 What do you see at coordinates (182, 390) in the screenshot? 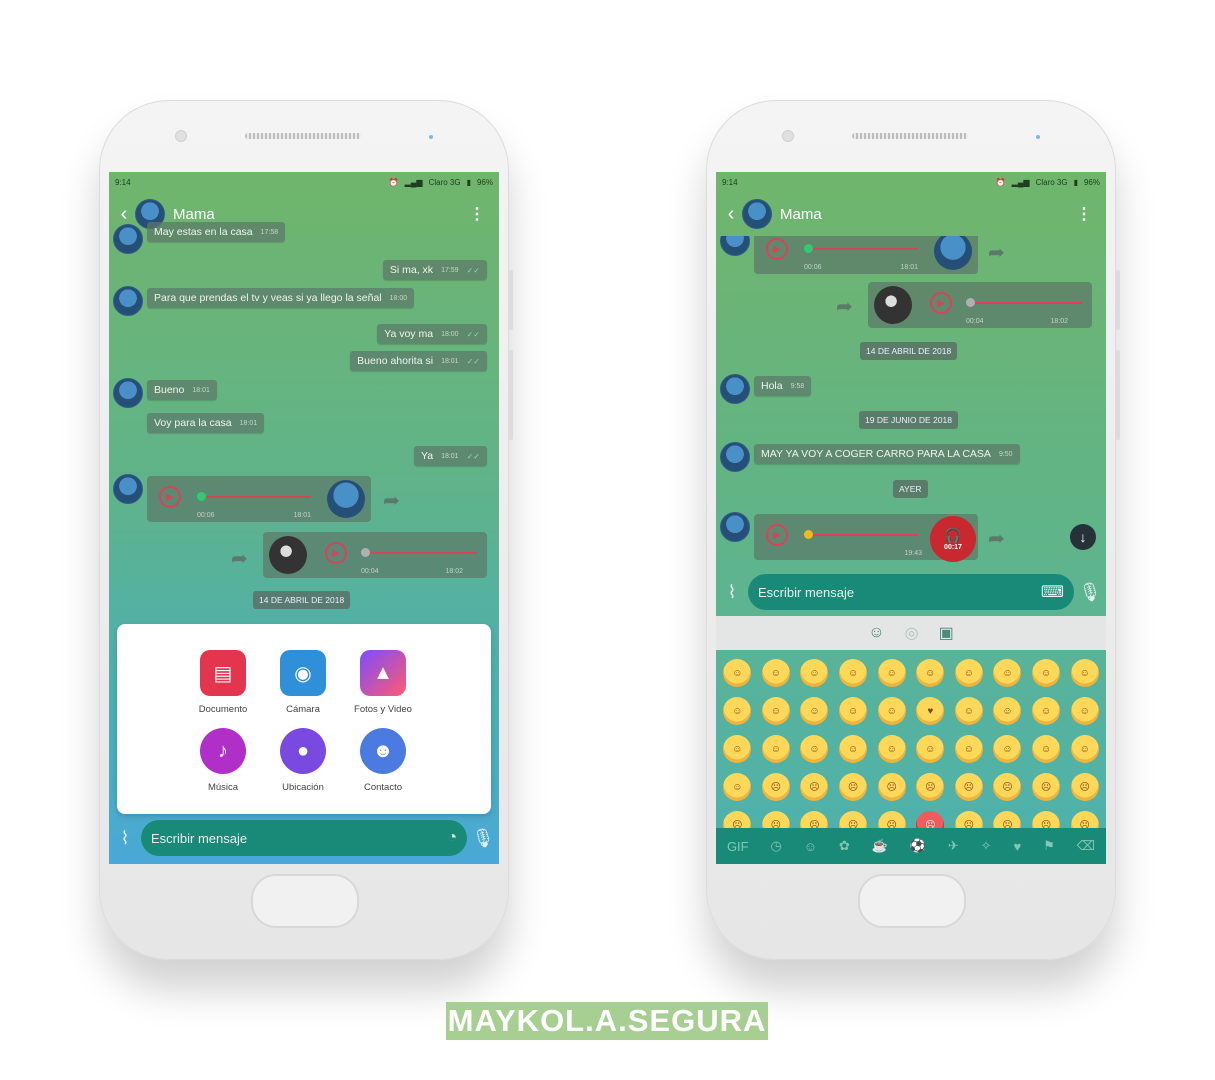
I see `message-bubble: Bueno 18:01` at bounding box center [182, 390].